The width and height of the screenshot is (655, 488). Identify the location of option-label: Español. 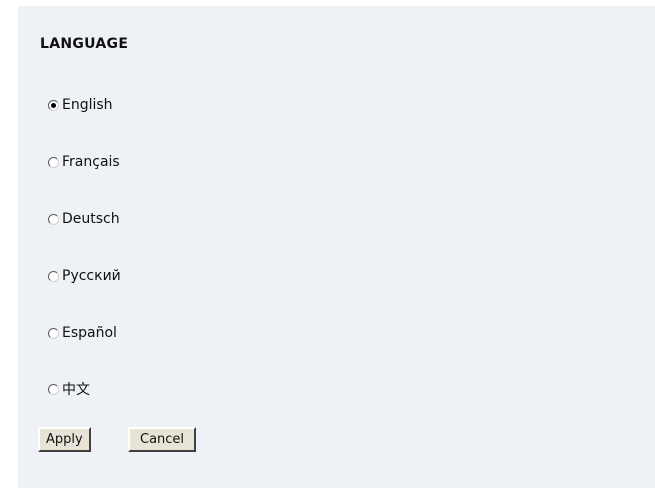
(89, 333).